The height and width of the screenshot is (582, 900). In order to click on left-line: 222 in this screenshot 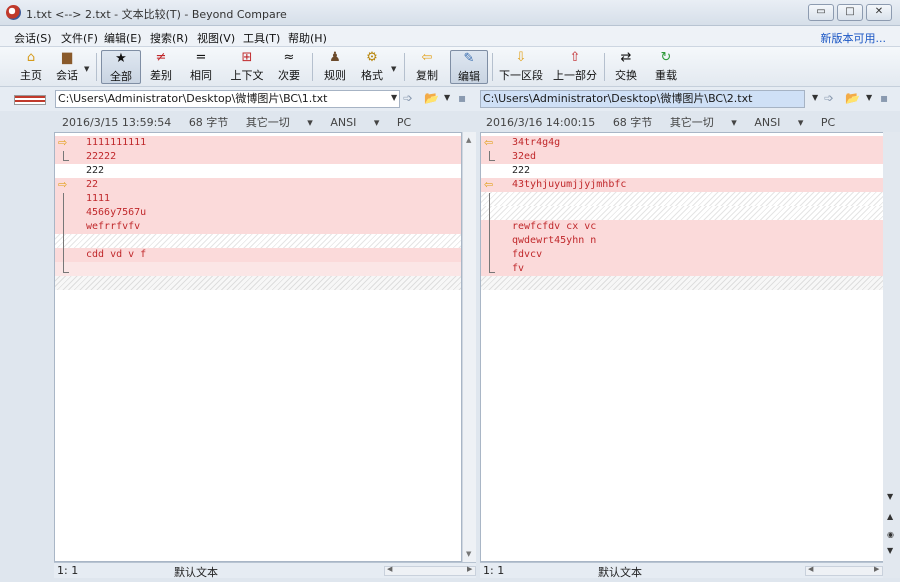, I will do `click(258, 171)`.